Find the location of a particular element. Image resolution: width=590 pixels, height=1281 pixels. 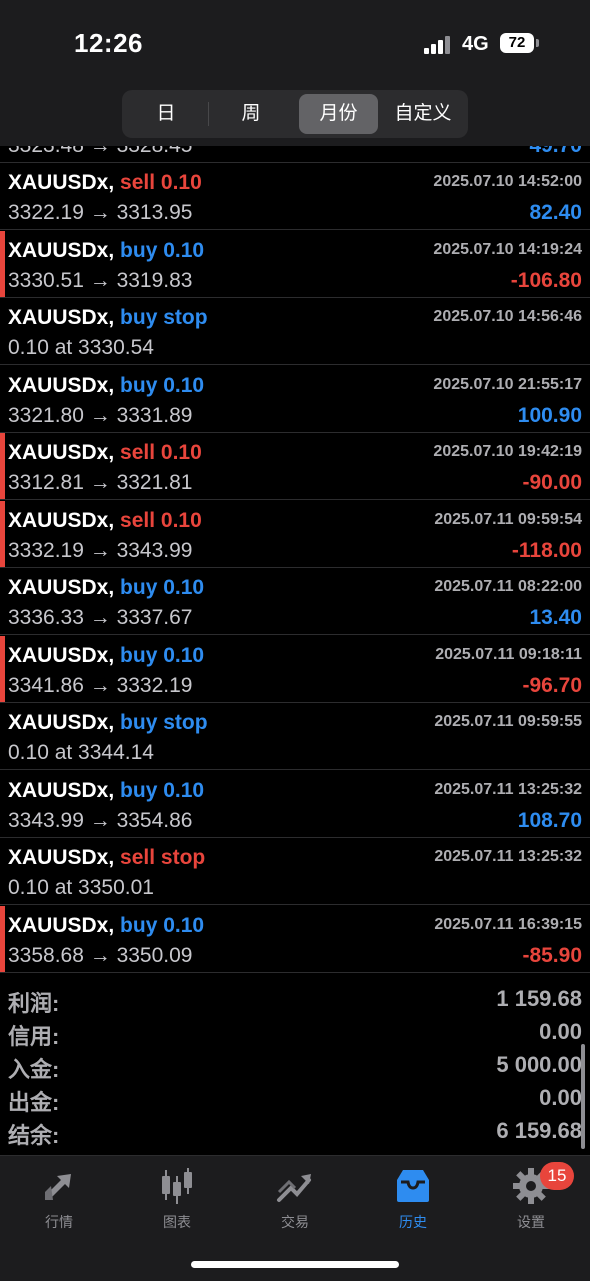

trade-prices: 3336.33 → 3337.67 is located at coordinates (100, 617).